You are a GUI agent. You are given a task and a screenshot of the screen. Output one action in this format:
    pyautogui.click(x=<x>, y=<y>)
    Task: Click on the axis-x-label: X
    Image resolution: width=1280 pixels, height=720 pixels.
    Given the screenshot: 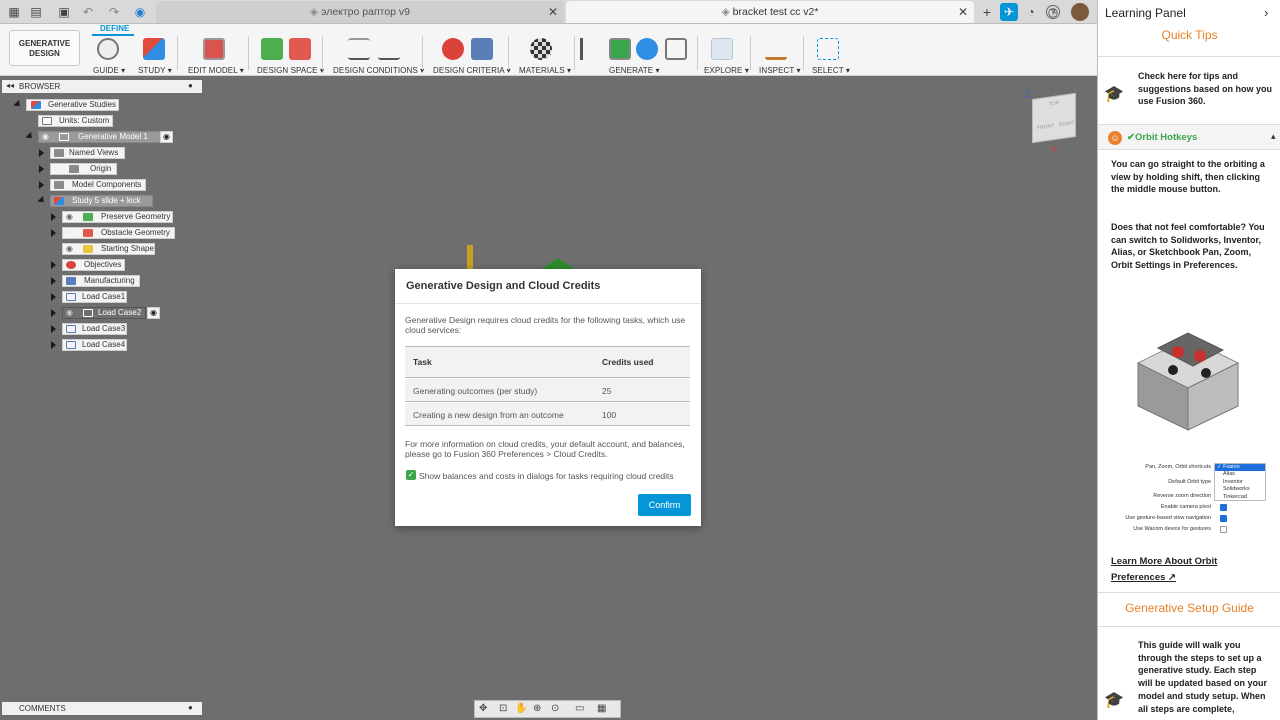 What is the action you would take?
    pyautogui.click(x=1055, y=149)
    